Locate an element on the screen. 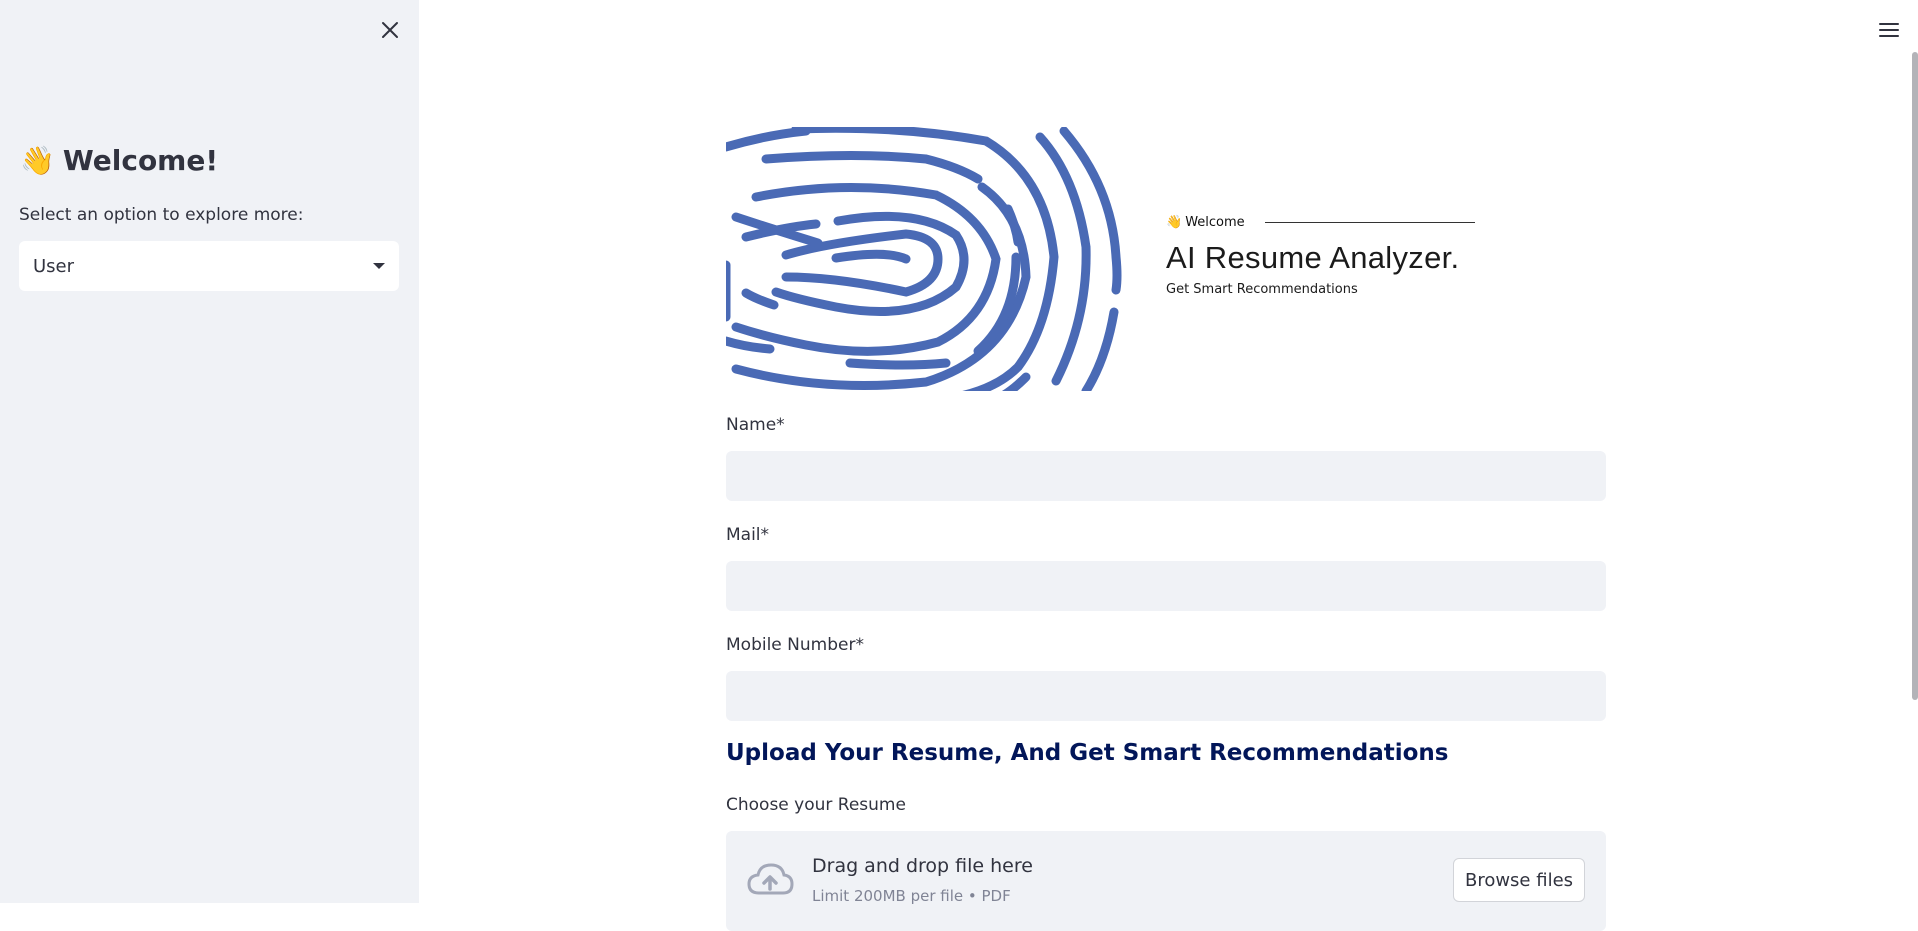  option-select: User is located at coordinates (209, 266).